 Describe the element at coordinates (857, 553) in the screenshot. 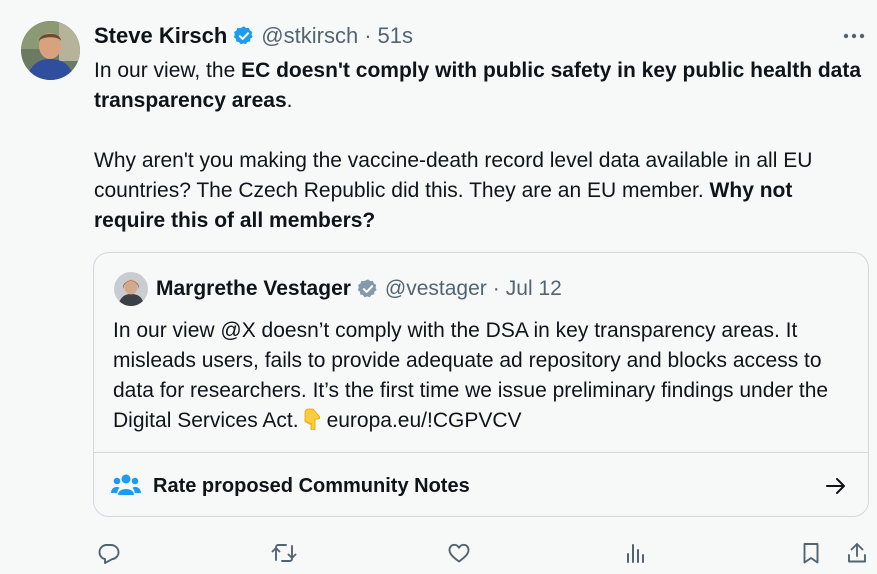

I see `share-icon` at that location.